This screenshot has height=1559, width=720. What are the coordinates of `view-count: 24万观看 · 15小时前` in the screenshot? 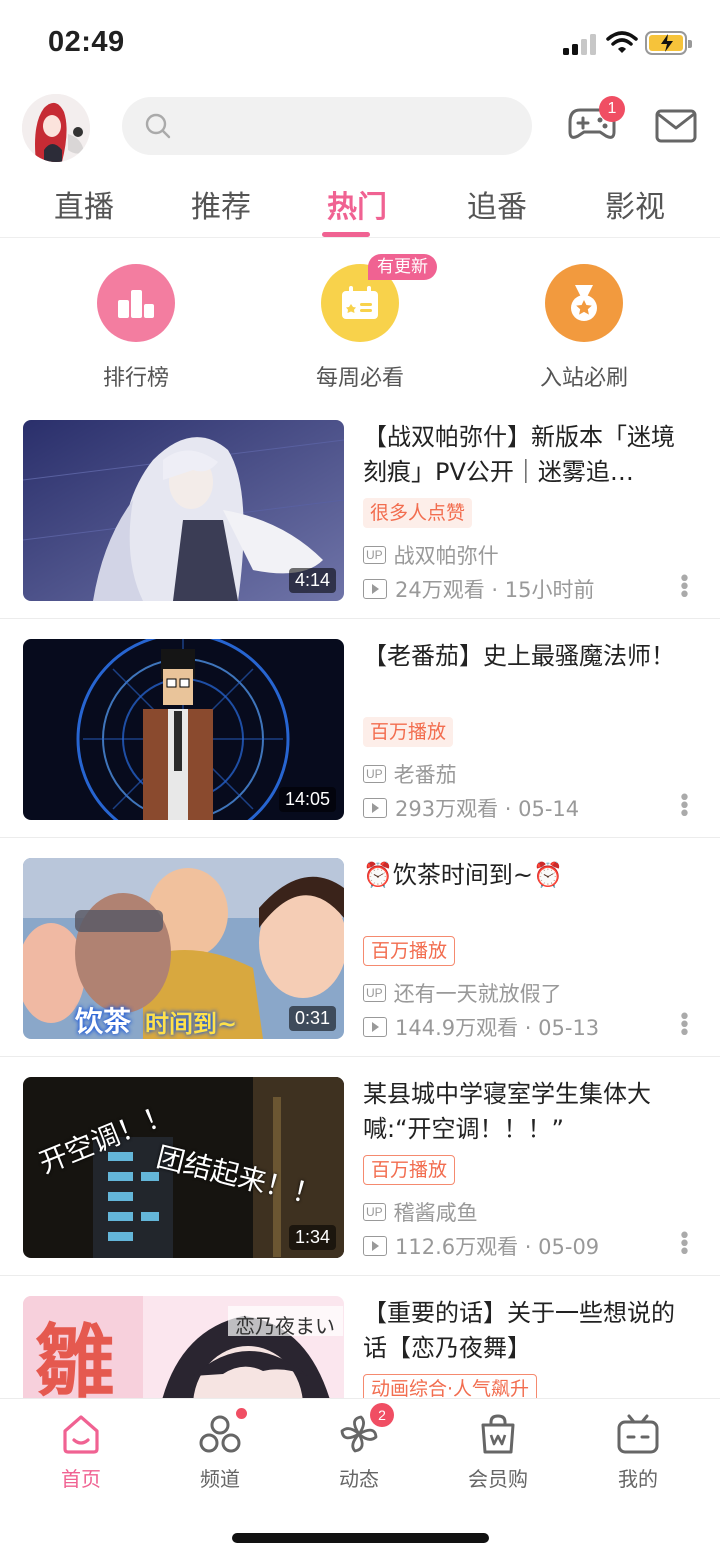 It's located at (495, 590).